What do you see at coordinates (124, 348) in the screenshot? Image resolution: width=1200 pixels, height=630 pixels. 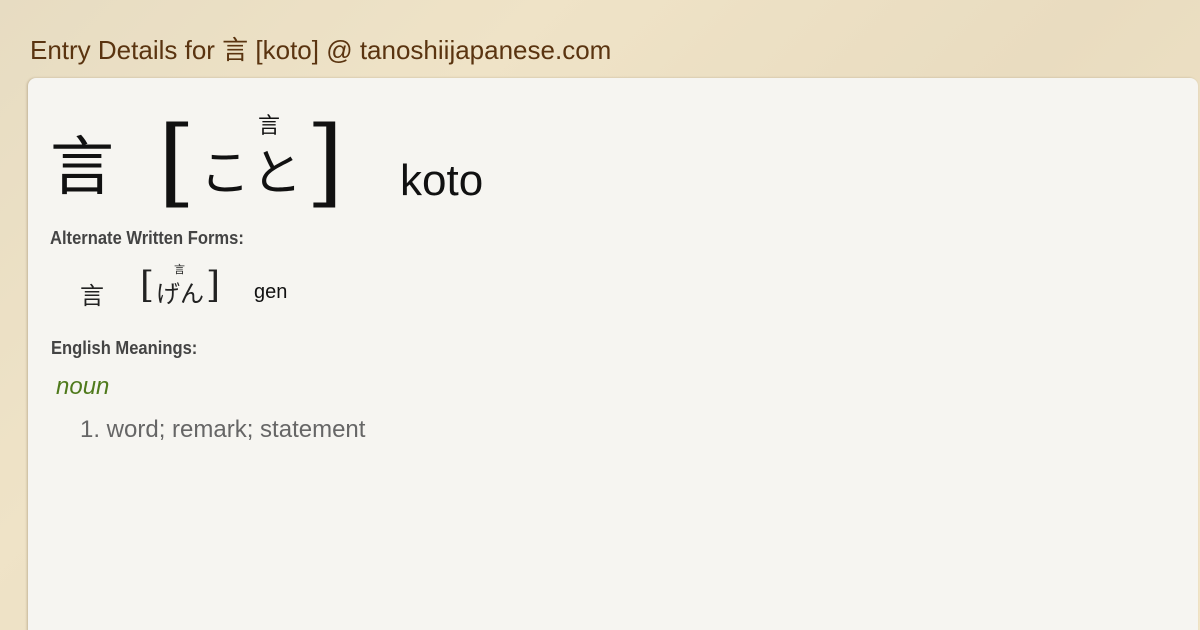 I see `english-meanings-label: English Meanings:` at bounding box center [124, 348].